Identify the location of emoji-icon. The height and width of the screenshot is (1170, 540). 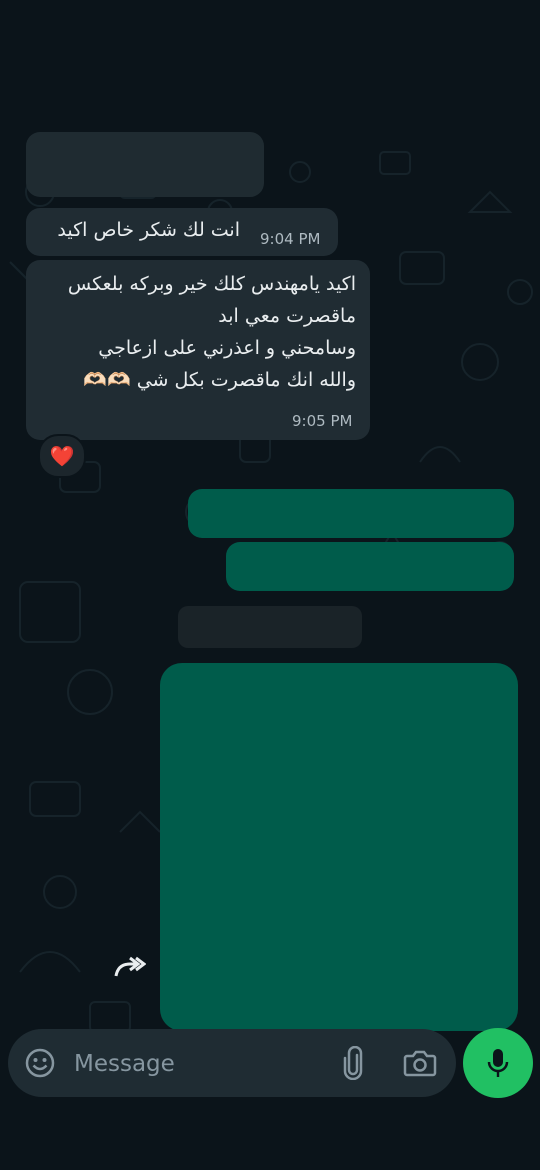
(40, 1063).